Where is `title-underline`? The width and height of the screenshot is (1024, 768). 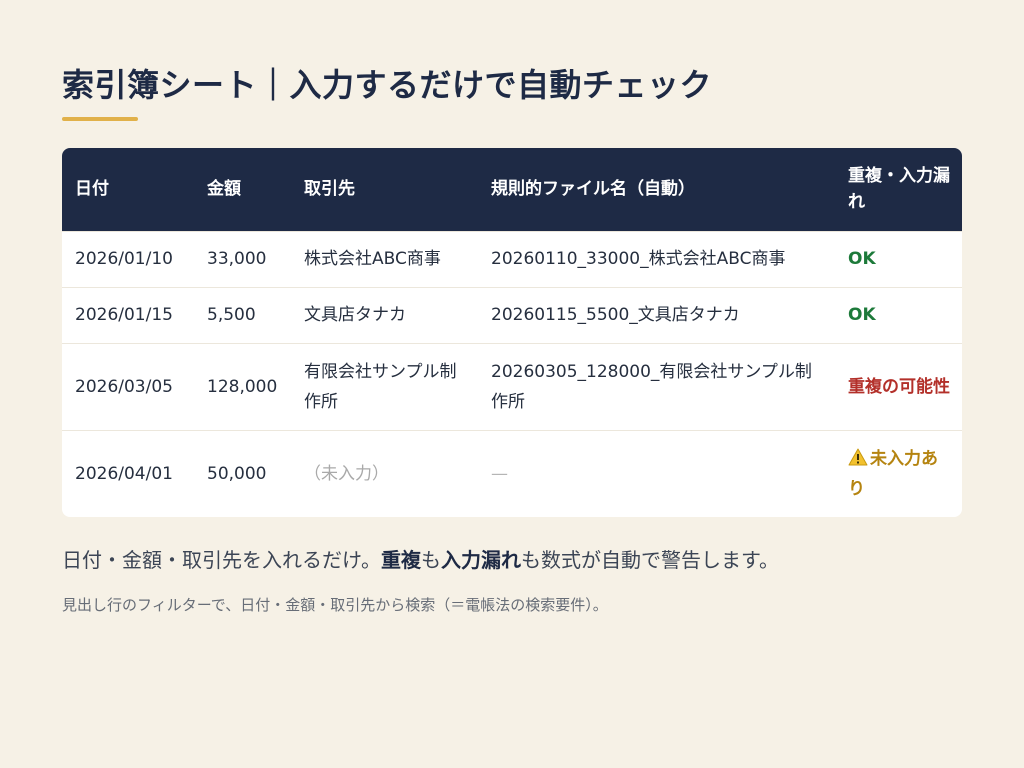
title-underline is located at coordinates (100, 119).